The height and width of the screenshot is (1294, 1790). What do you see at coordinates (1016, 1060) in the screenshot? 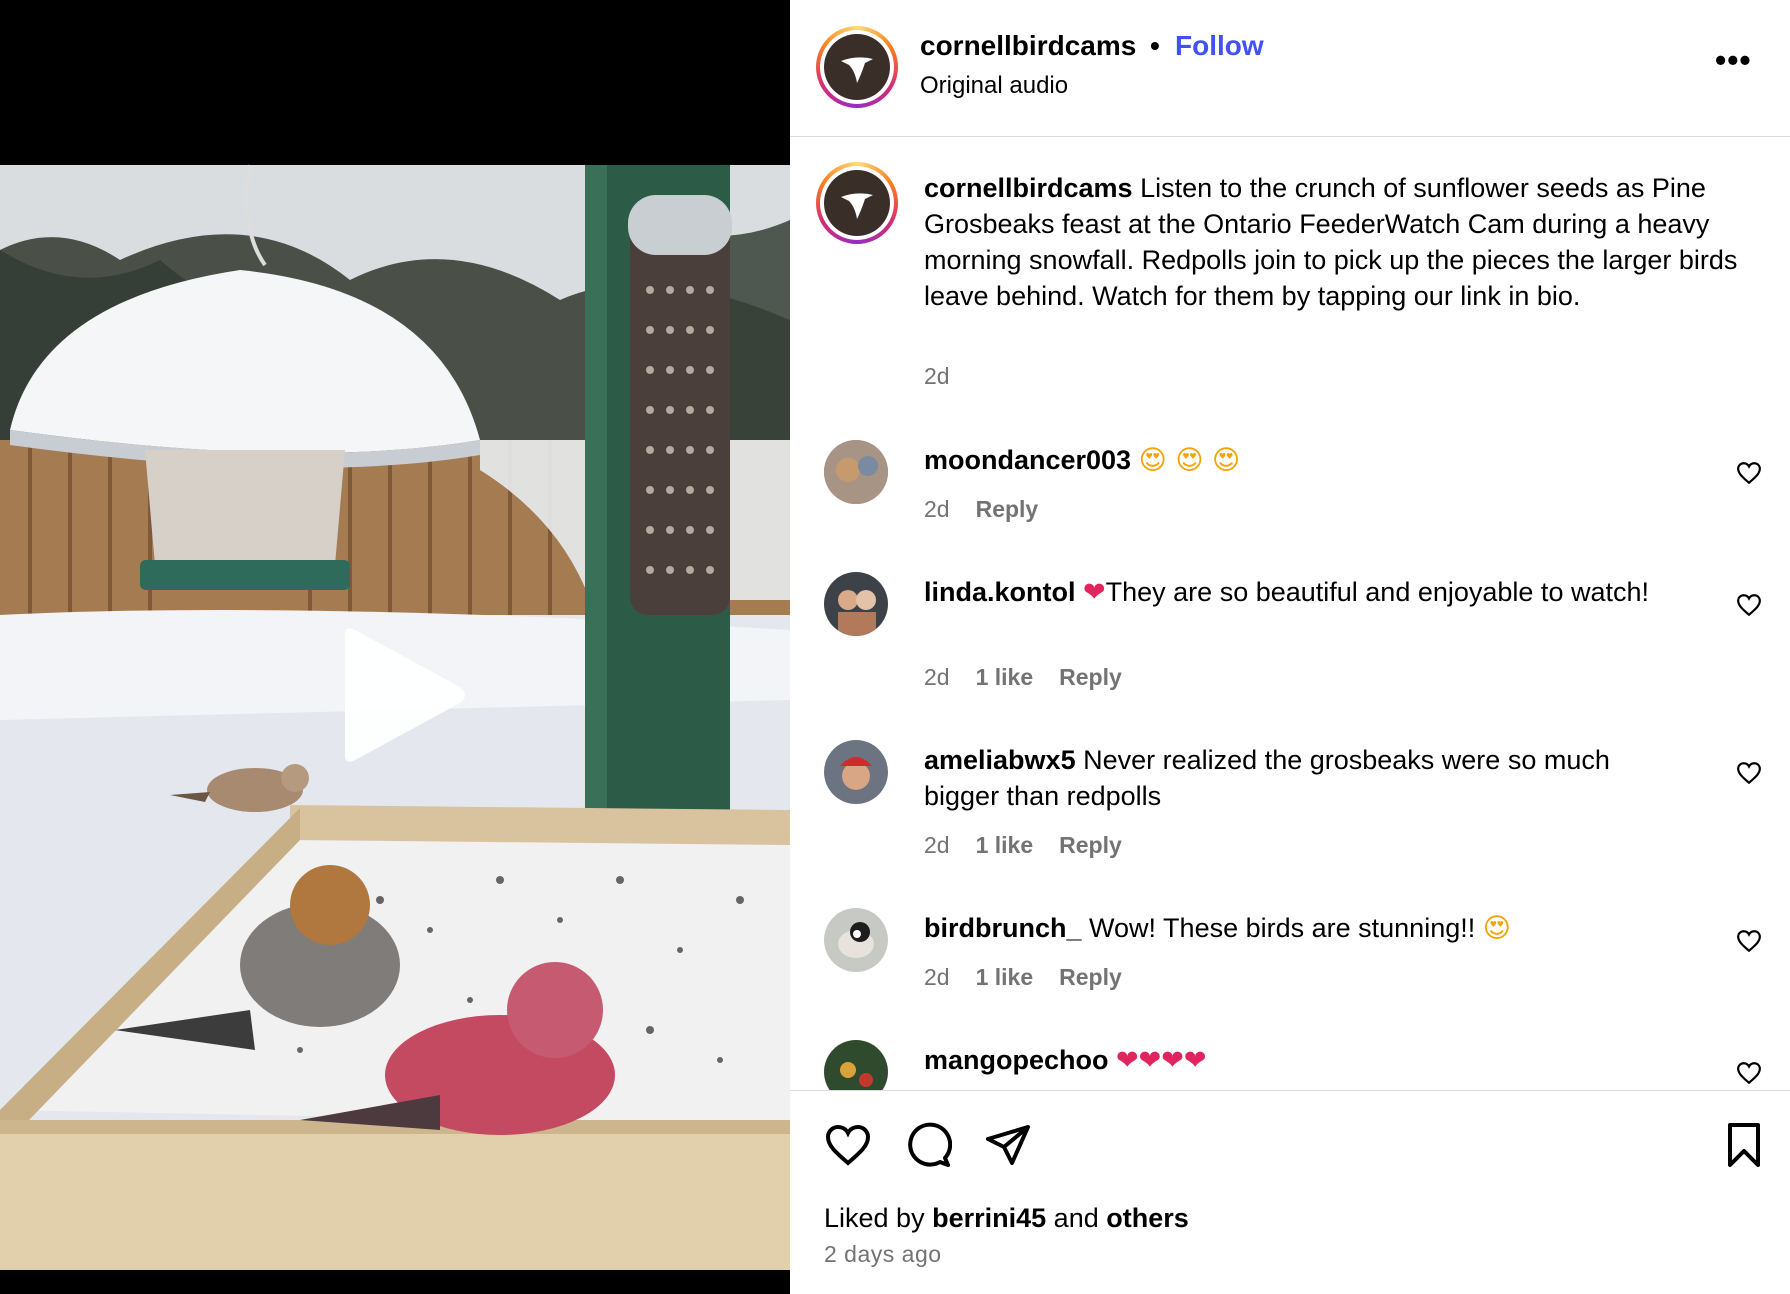
I see `comment-username: mangopechoo` at bounding box center [1016, 1060].